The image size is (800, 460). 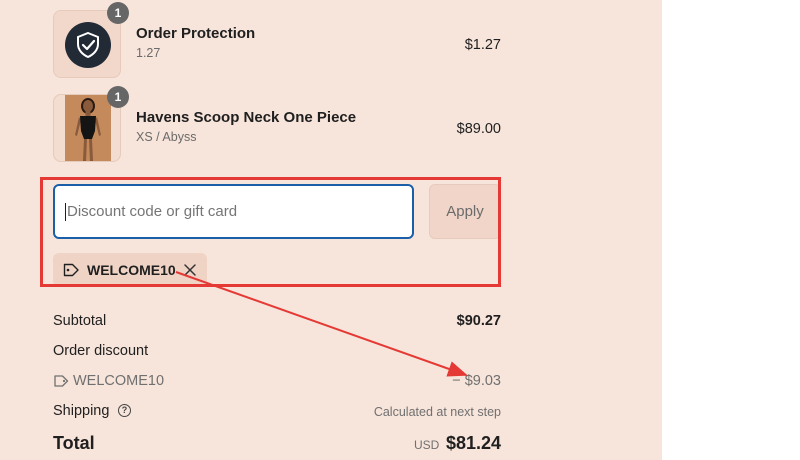 What do you see at coordinates (80, 321) in the screenshot?
I see `subtotal-label: Subtotal` at bounding box center [80, 321].